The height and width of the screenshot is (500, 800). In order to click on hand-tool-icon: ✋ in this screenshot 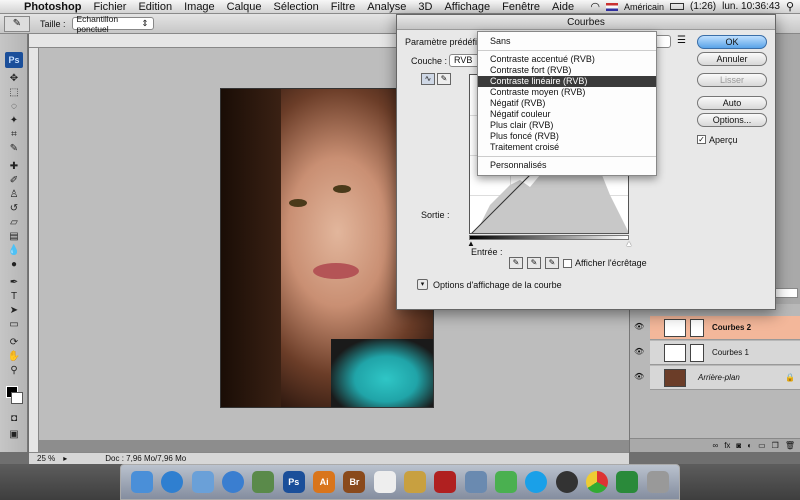, I will do `click(14, 356)`.